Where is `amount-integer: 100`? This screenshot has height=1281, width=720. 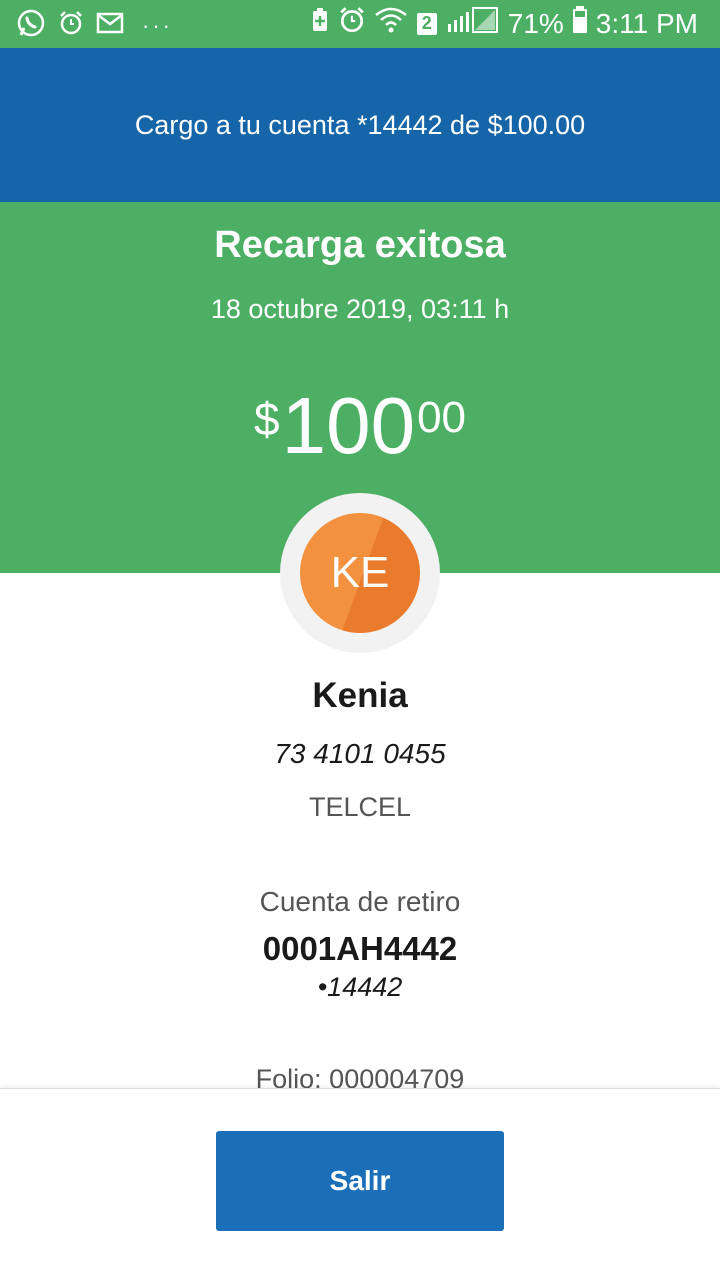
amount-integer: 100 is located at coordinates (348, 425).